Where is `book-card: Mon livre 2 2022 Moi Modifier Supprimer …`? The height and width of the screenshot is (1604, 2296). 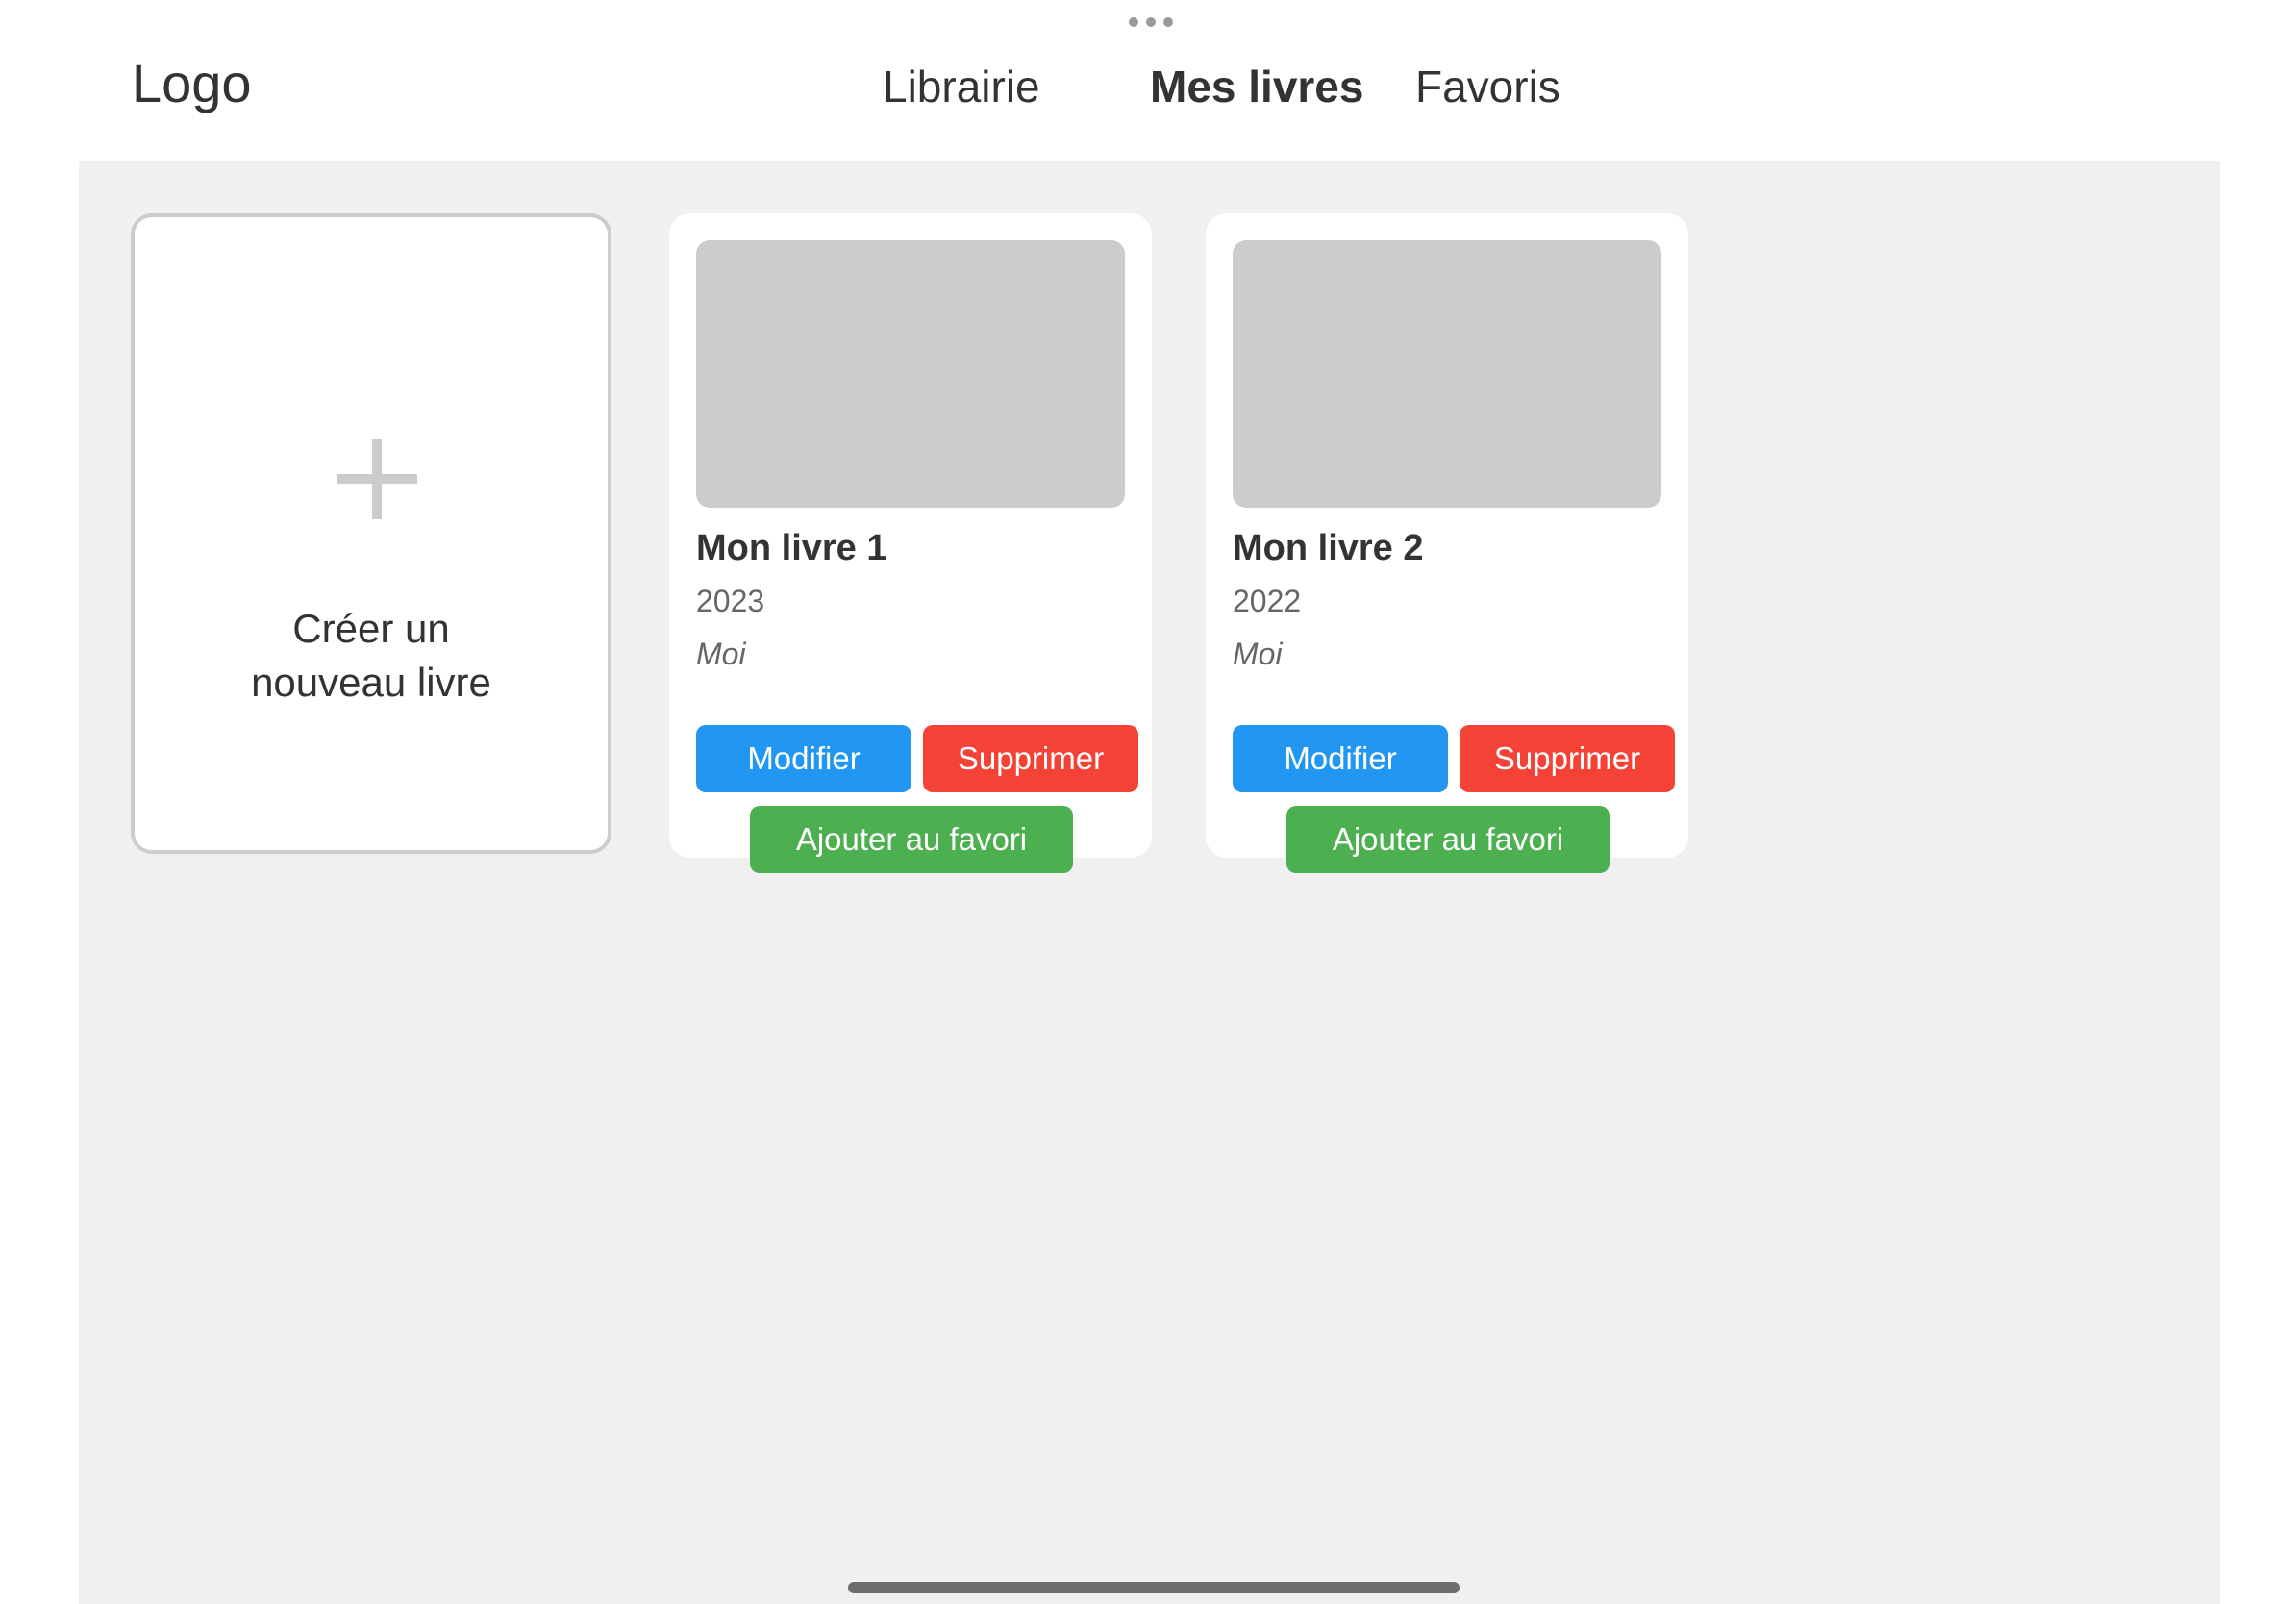
book-card: Mon livre 2 2022 Moi Modifier Supprimer … is located at coordinates (1447, 543).